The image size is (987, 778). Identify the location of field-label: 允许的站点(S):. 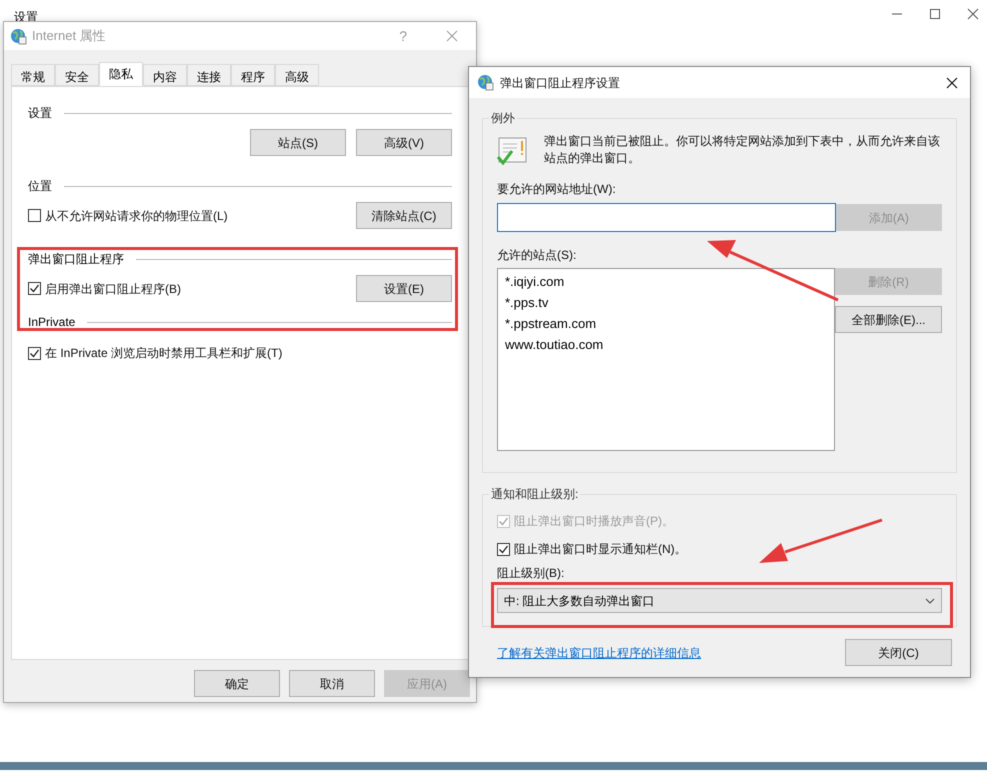
(537, 255).